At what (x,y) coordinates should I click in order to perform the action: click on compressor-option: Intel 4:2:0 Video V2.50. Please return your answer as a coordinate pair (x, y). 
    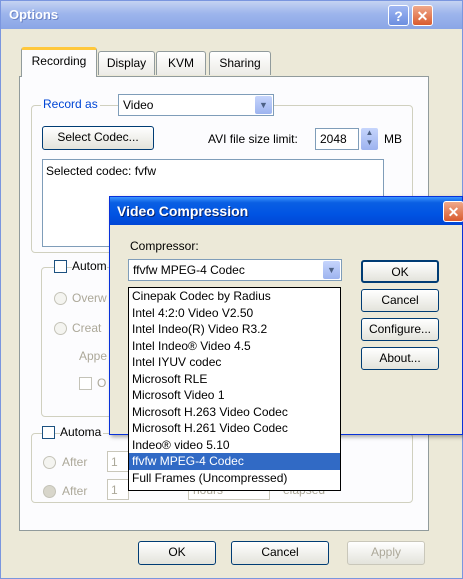
    Looking at the image, I should click on (234, 313).